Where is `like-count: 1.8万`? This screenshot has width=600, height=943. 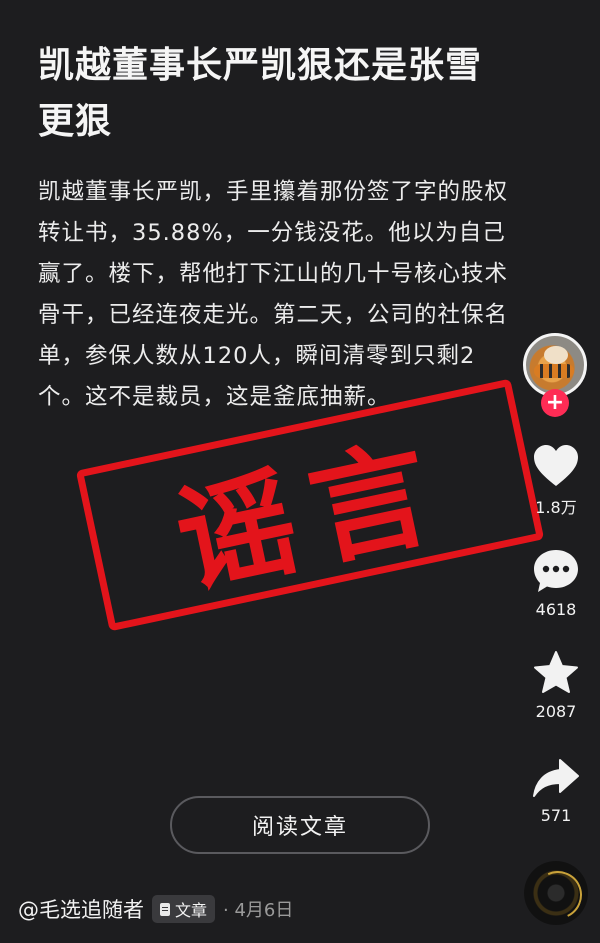
like-count: 1.8万 is located at coordinates (556, 507).